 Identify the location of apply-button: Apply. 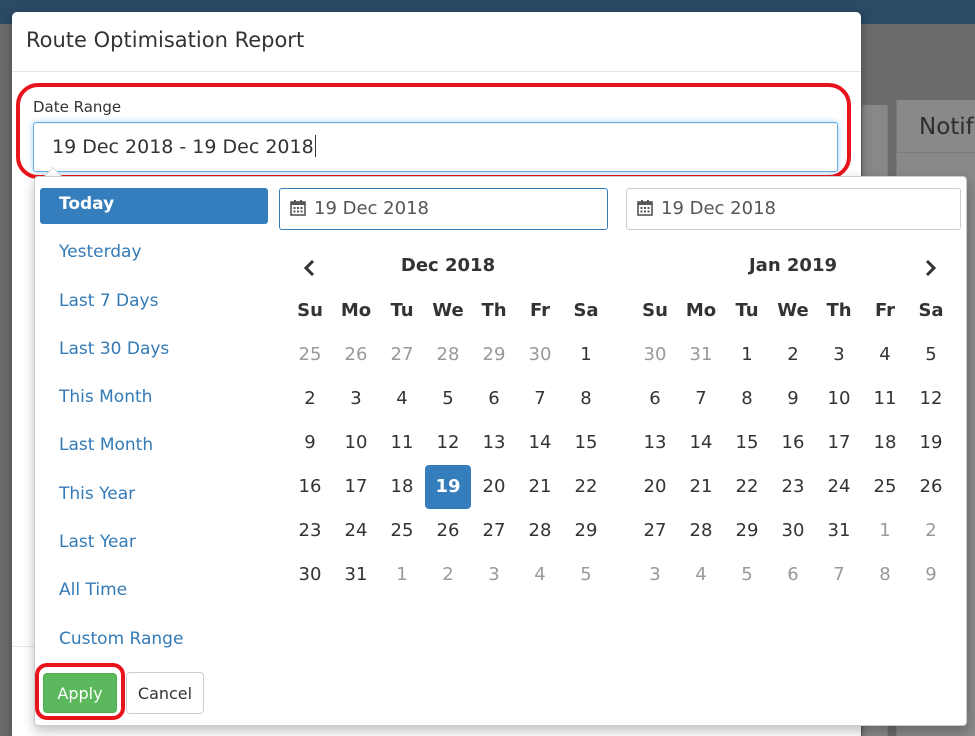
(80, 693).